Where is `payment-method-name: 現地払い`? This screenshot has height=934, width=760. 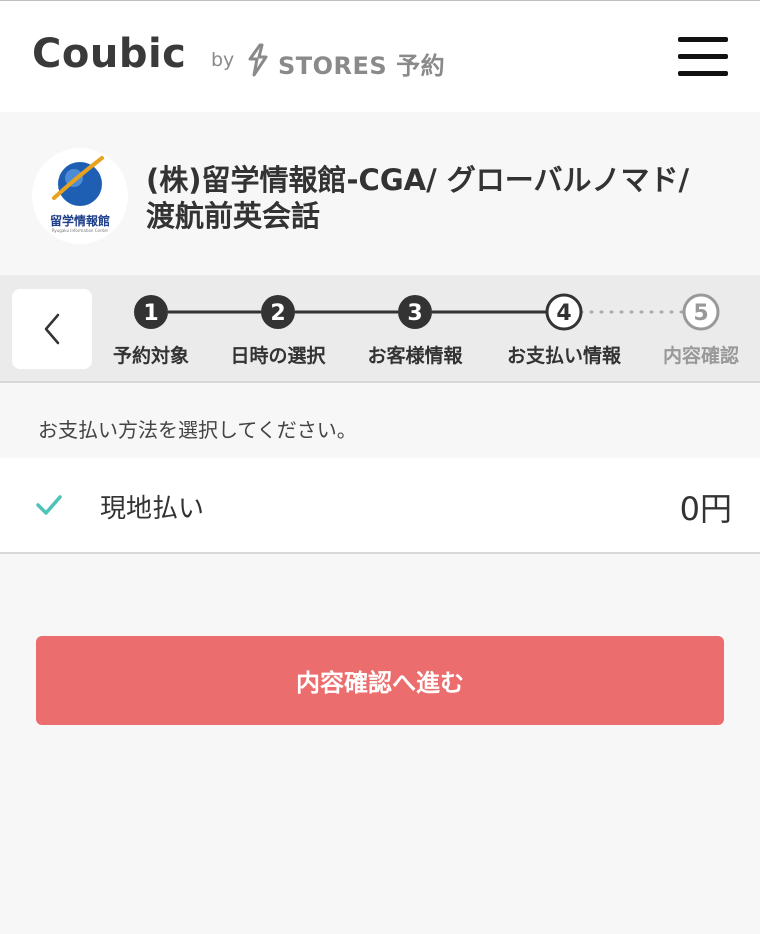 payment-method-name: 現地払い is located at coordinates (152, 509).